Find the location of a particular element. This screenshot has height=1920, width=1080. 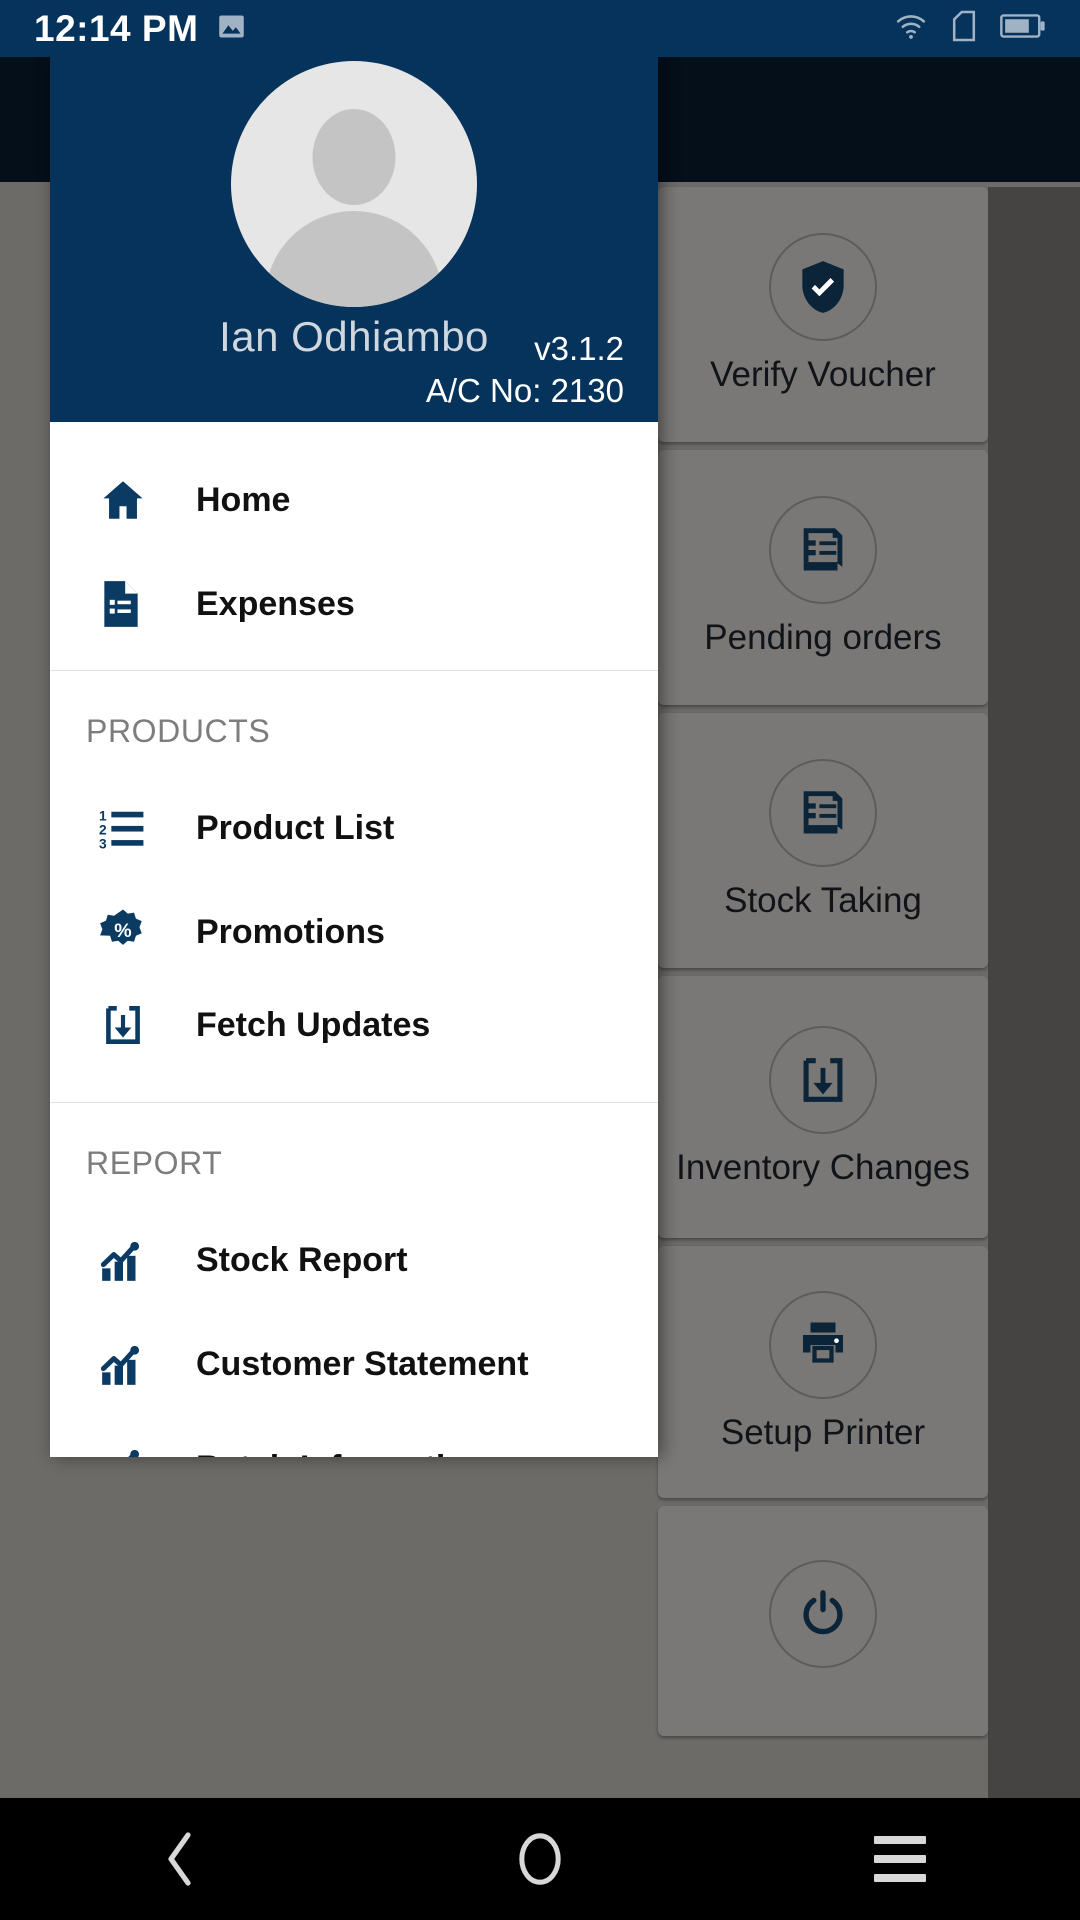

background-card-logout is located at coordinates (823, 1621).